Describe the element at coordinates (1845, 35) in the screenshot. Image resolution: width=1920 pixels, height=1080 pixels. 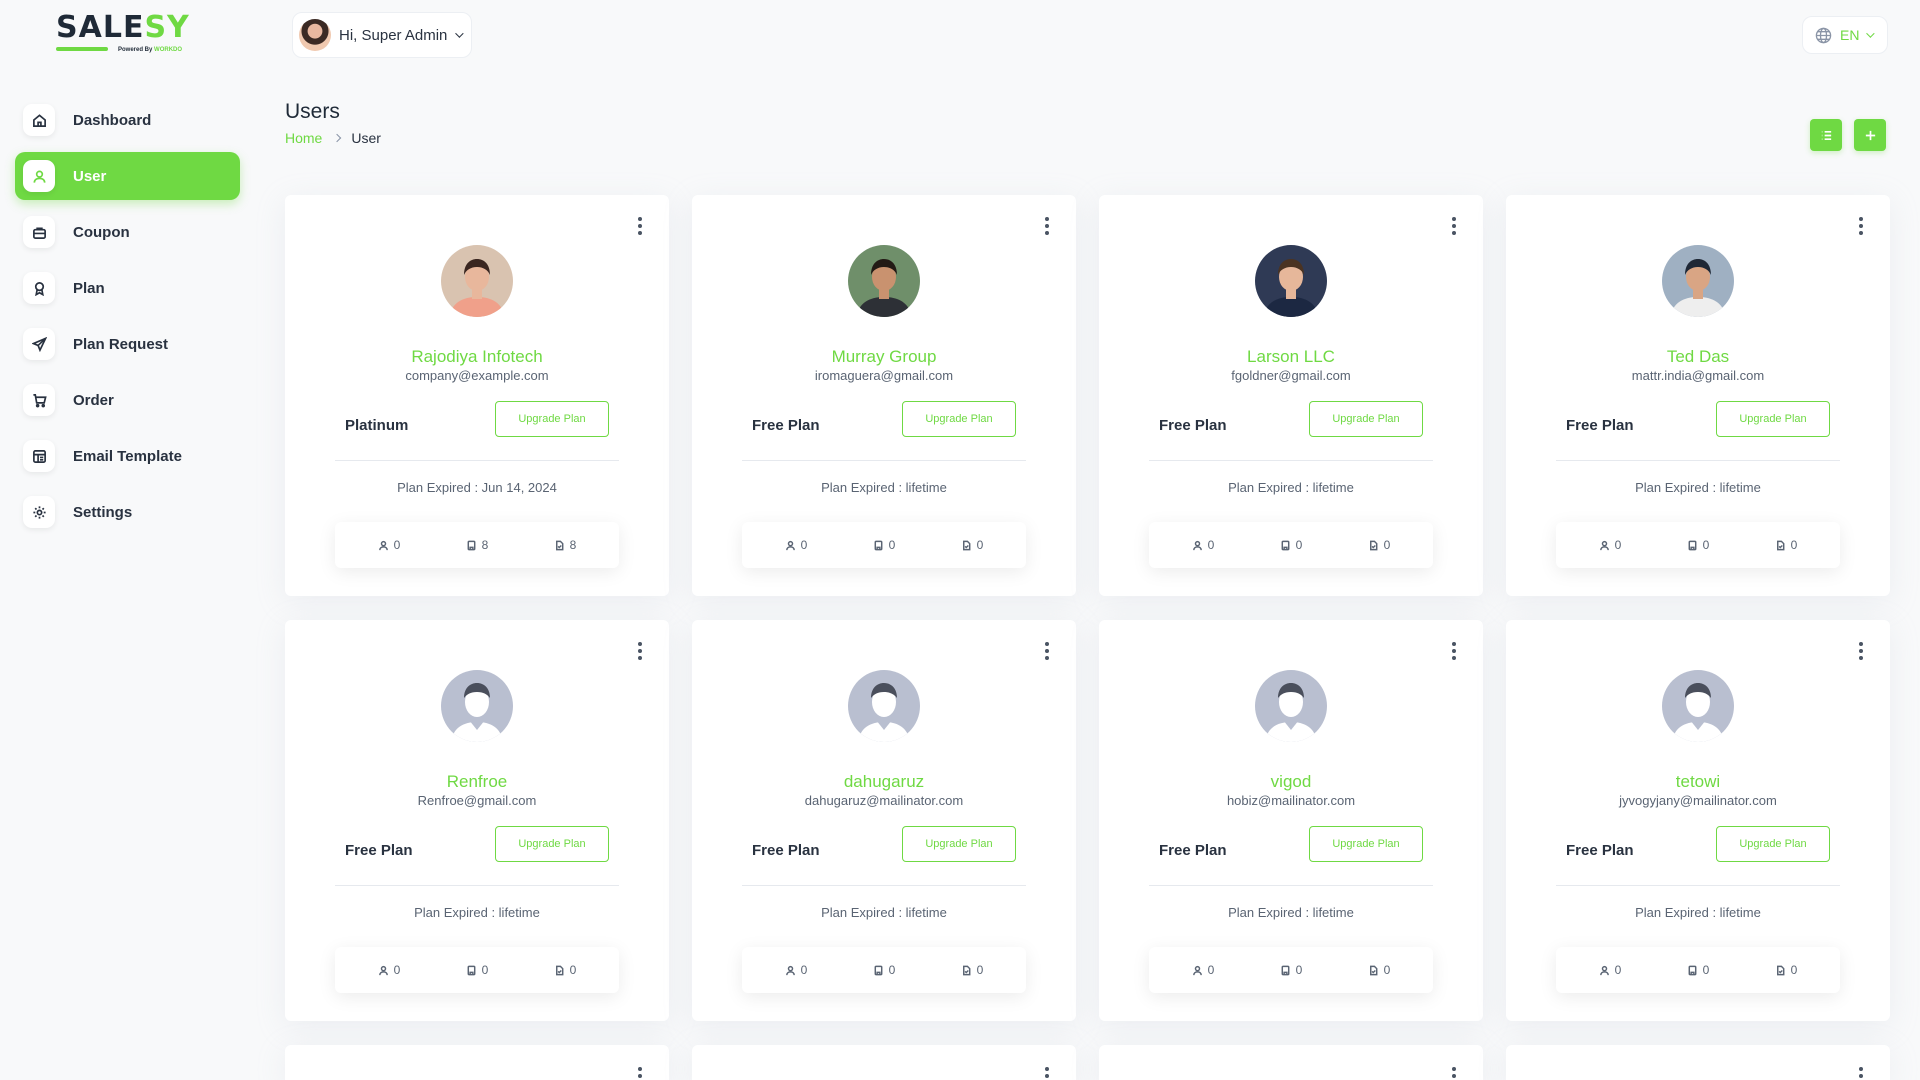
I see `language-dropdown: EN` at that location.